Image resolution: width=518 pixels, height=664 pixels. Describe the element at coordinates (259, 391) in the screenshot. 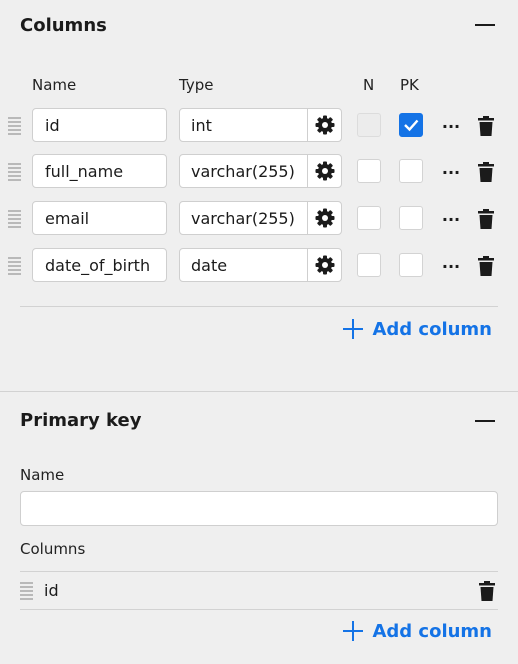

I see `section-divider` at that location.